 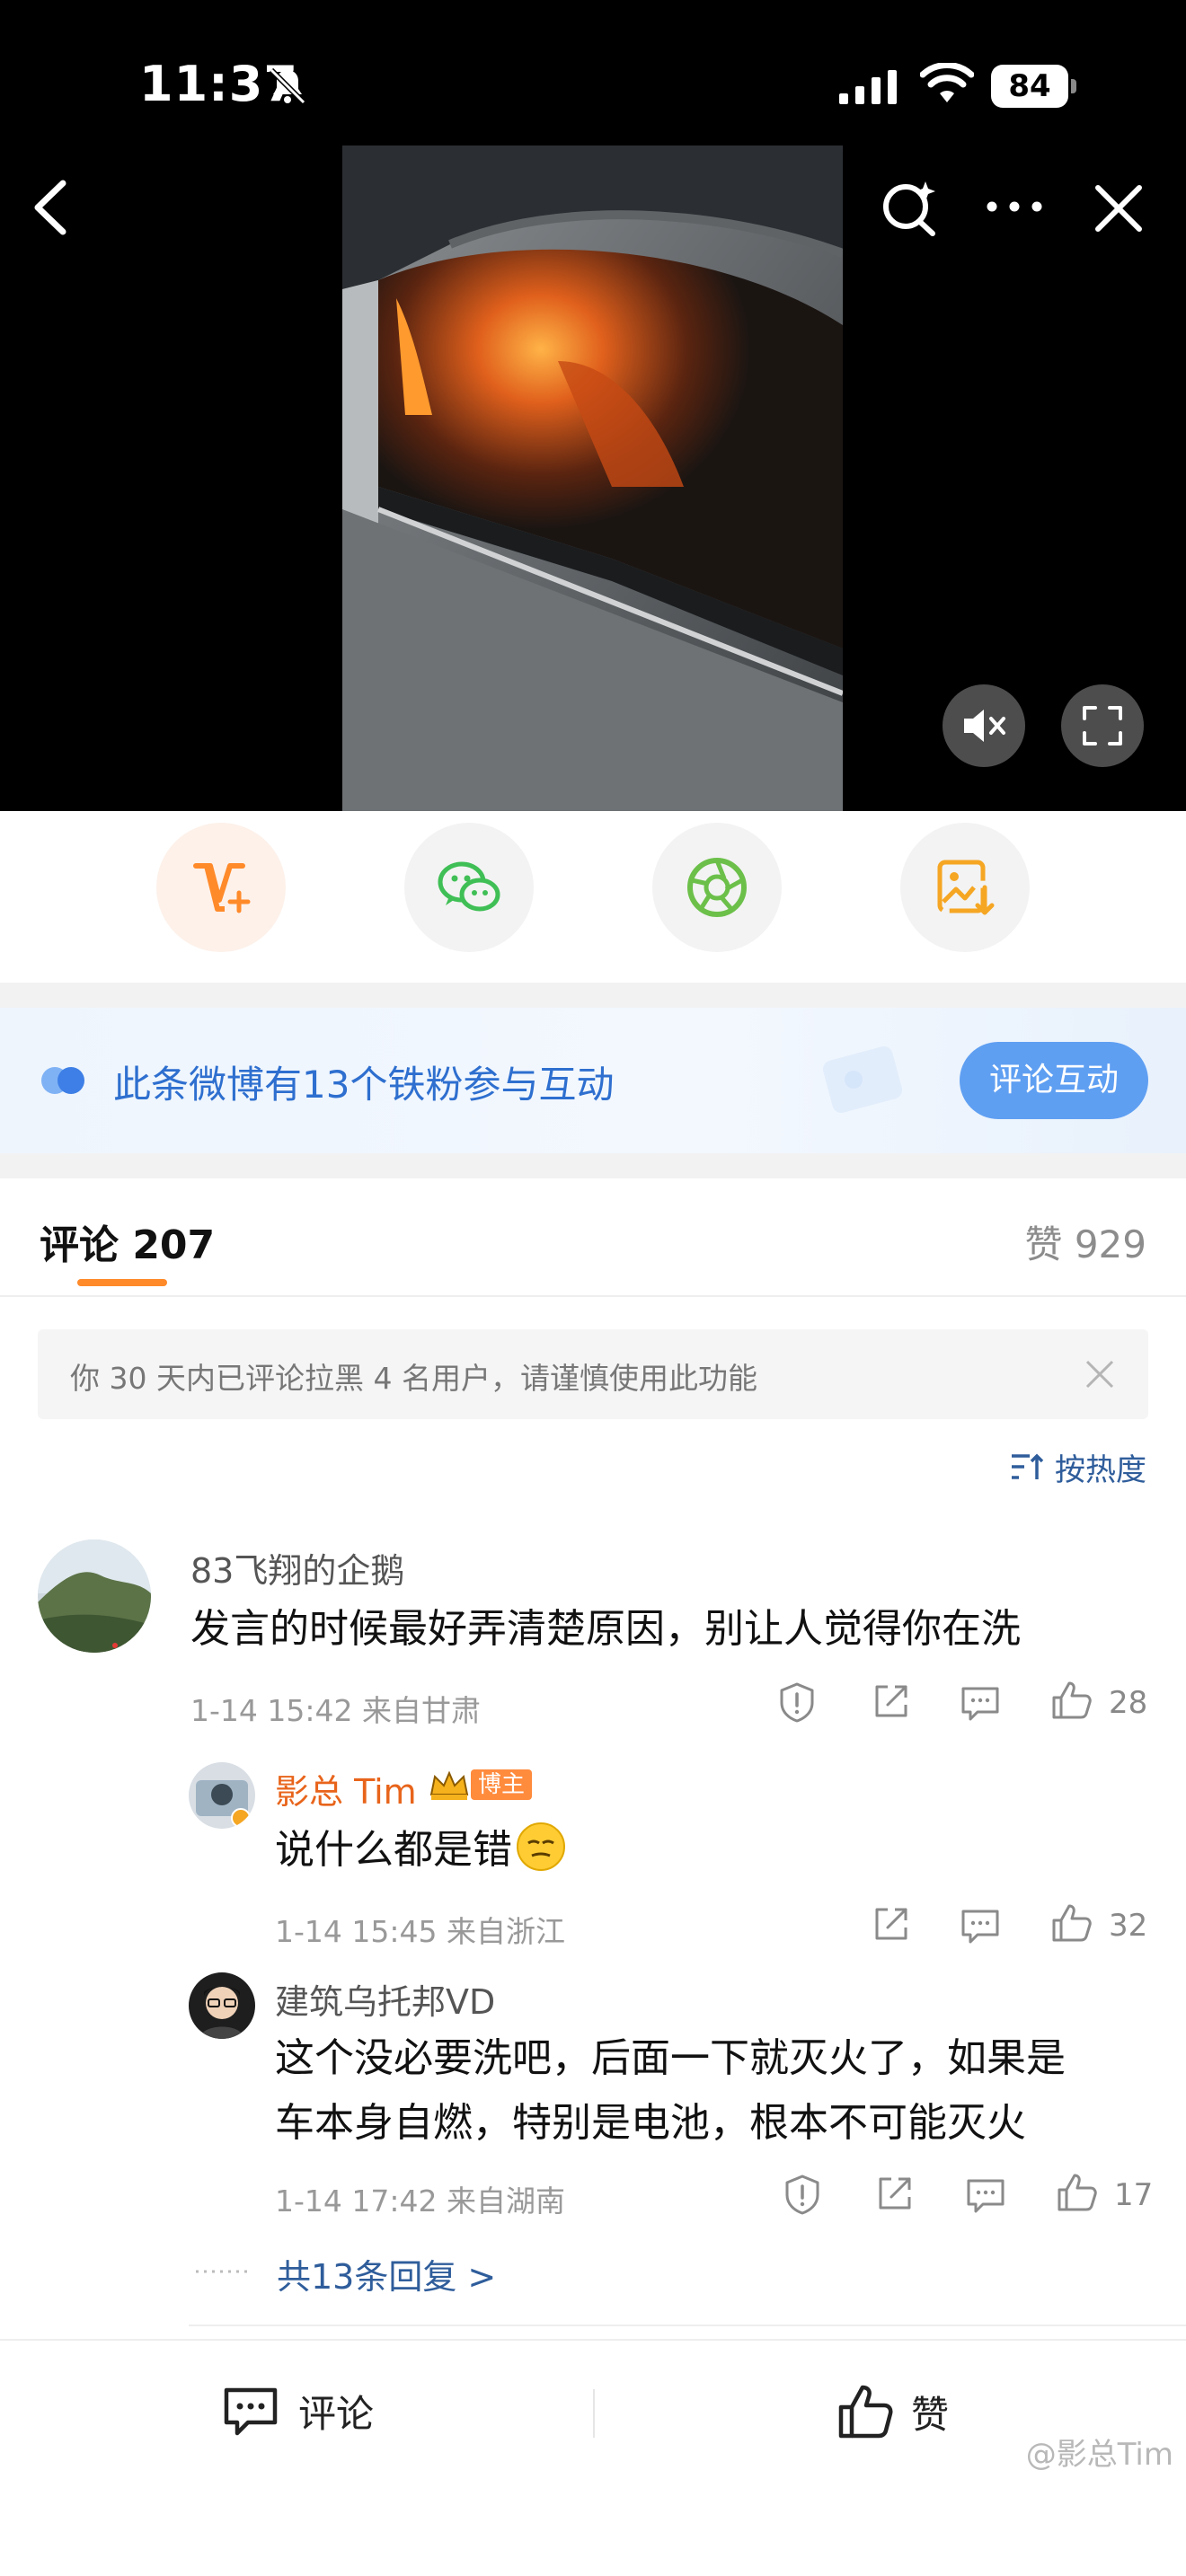 I want to click on comment-username: 83飞翔的企鹅, so click(x=297, y=1567).